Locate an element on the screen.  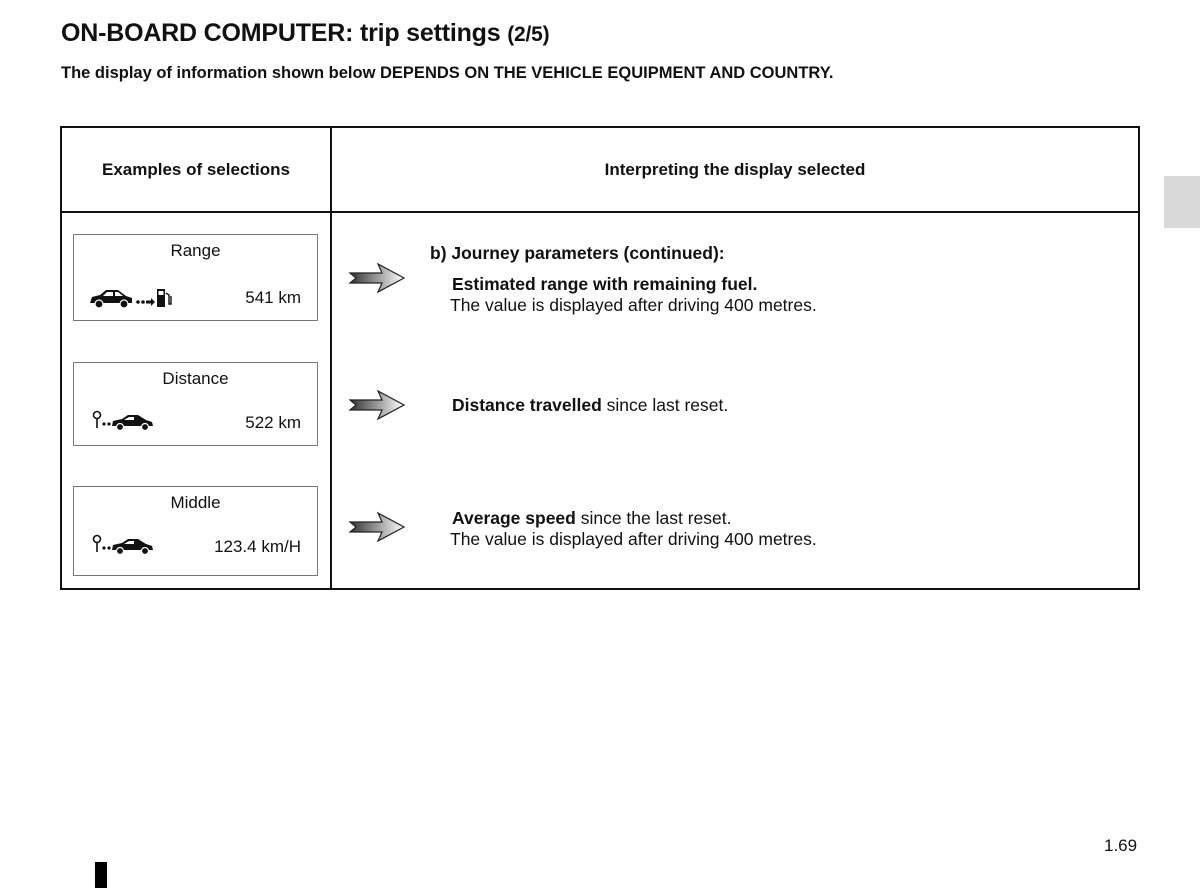
display-label: Range is located at coordinates (195, 250).